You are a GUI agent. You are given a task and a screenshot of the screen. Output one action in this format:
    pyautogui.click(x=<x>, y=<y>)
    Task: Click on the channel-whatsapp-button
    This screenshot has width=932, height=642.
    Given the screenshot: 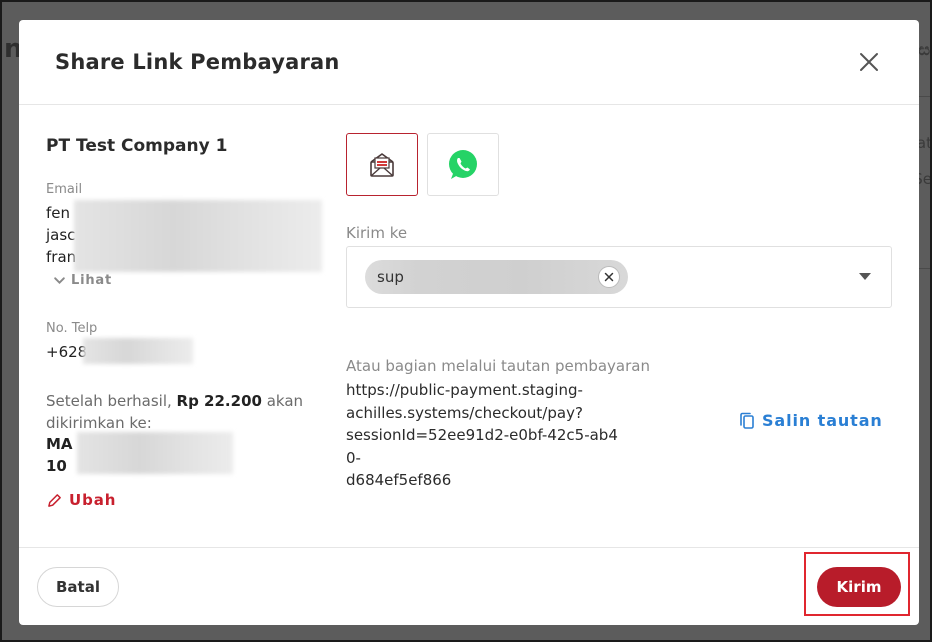 What is the action you would take?
    pyautogui.click(x=463, y=164)
    